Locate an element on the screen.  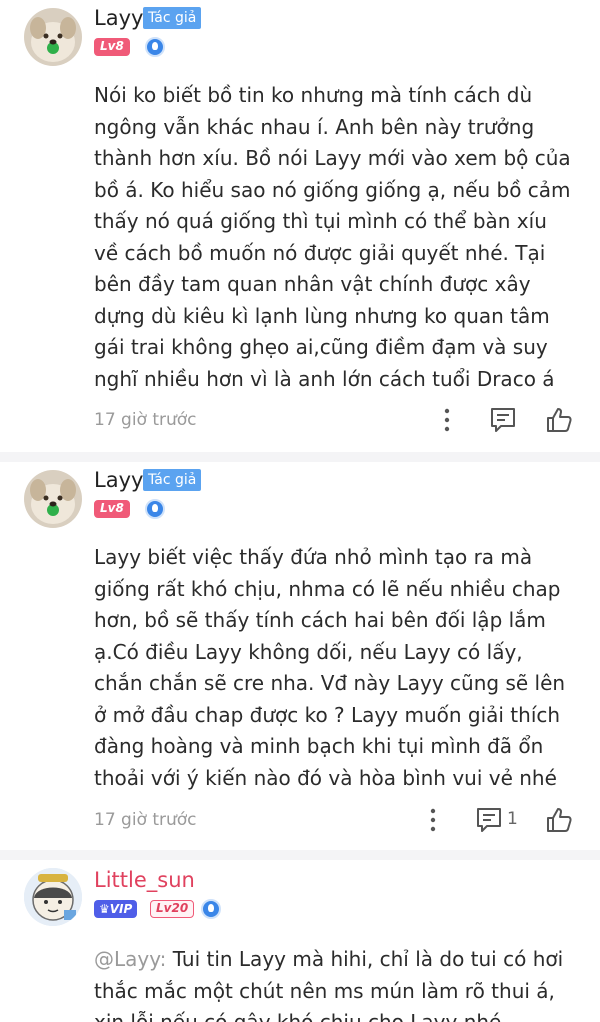
vip-badge: ♛VIP is located at coordinates (116, 909).